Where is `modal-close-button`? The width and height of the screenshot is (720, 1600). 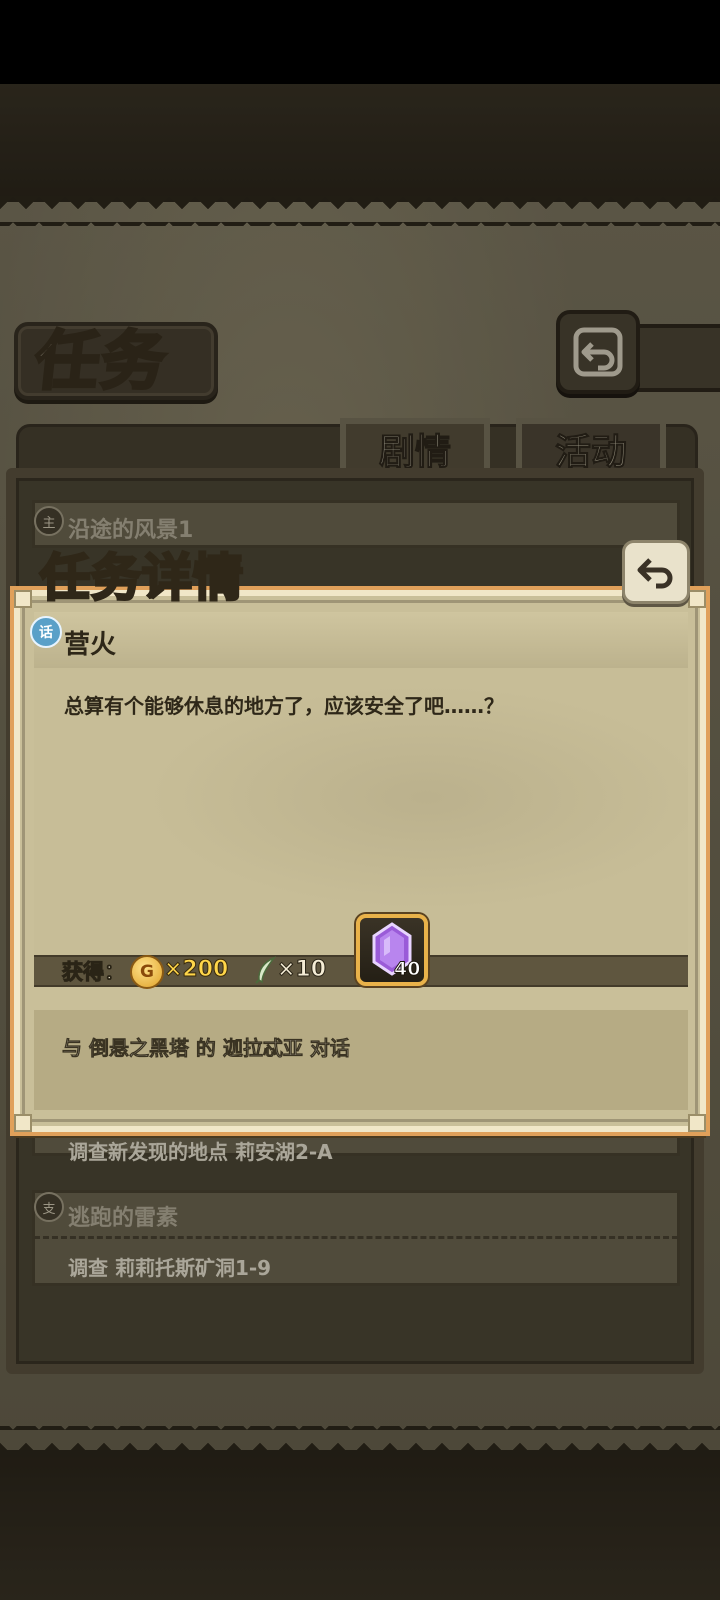 modal-close-button is located at coordinates (656, 572).